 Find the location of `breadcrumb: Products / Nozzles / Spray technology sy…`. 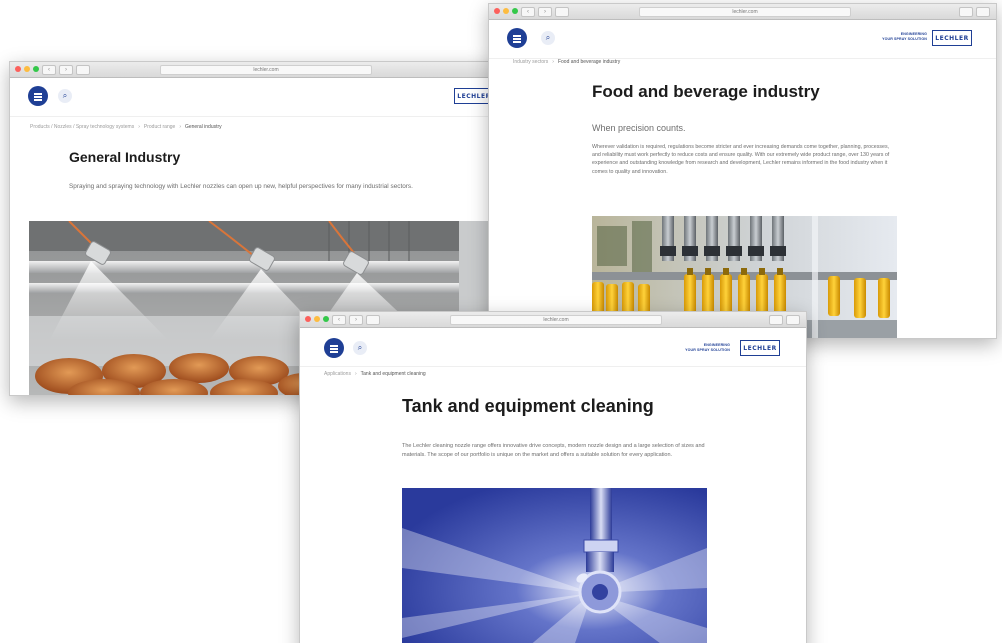

breadcrumb: Products / Nozzles / Spray technology sy… is located at coordinates (126, 127).